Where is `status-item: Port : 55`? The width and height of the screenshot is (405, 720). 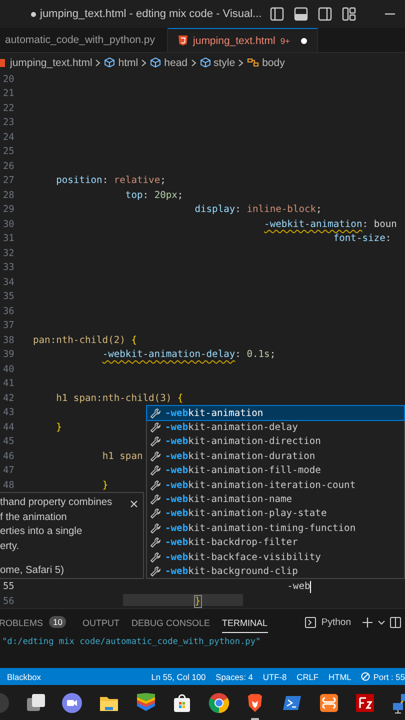 status-item: Port : 55 is located at coordinates (389, 677).